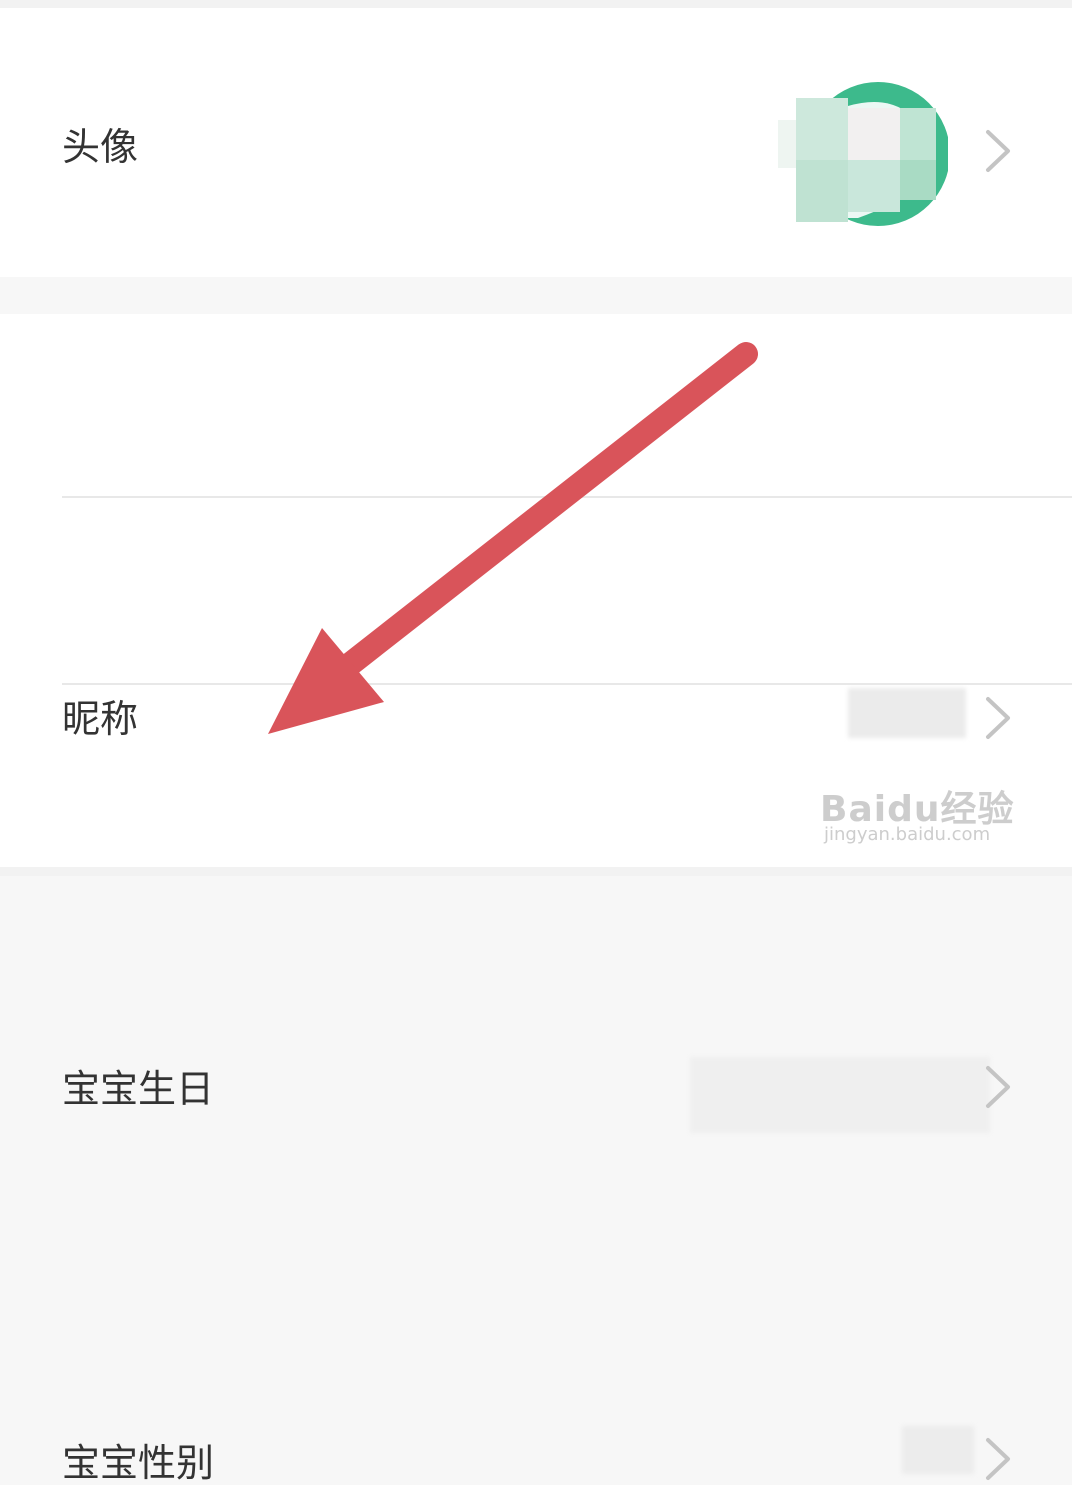 The width and height of the screenshot is (1072, 1485). I want to click on top-divider, so click(536, 4).